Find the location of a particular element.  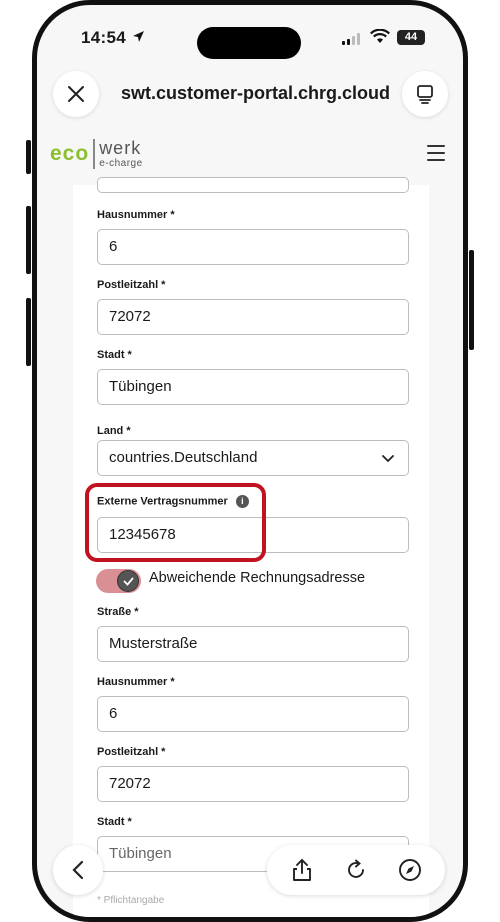

logo-sub-text: e-charge is located at coordinates (121, 163).